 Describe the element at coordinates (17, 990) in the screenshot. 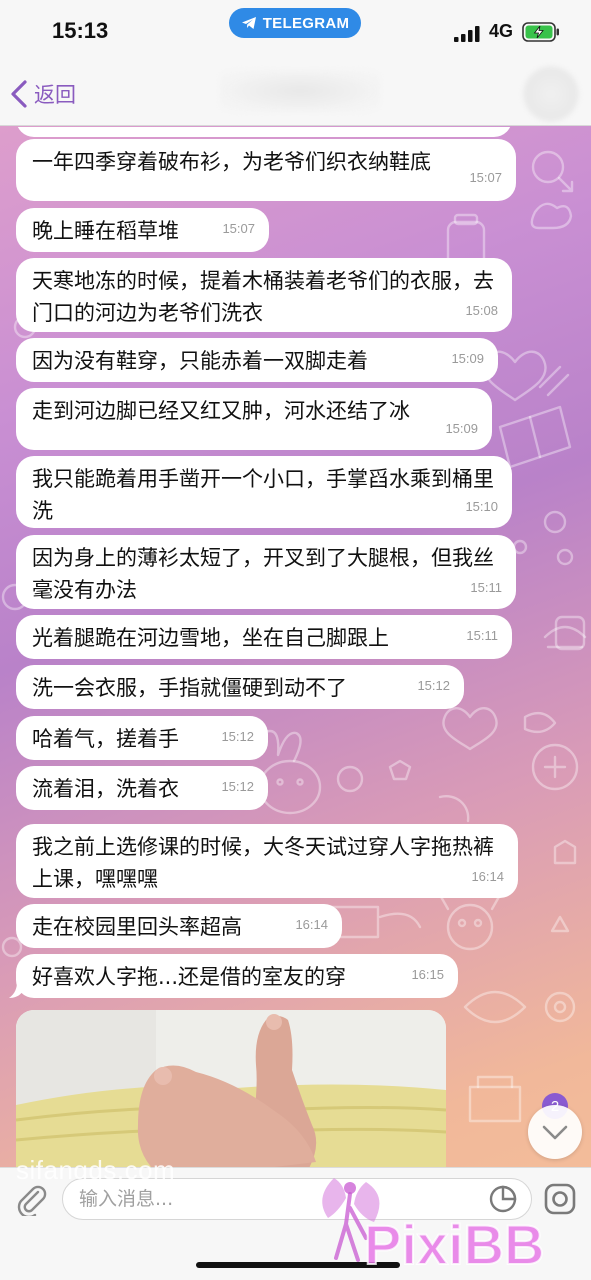

I see `bubble-tail` at that location.